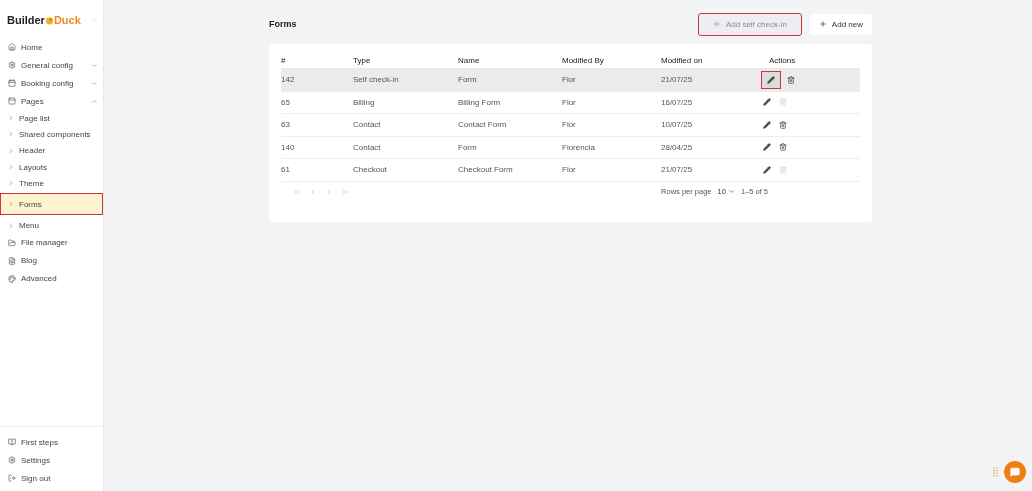 This screenshot has height=491, width=1032. I want to click on calendar-icon, so click(12, 83).